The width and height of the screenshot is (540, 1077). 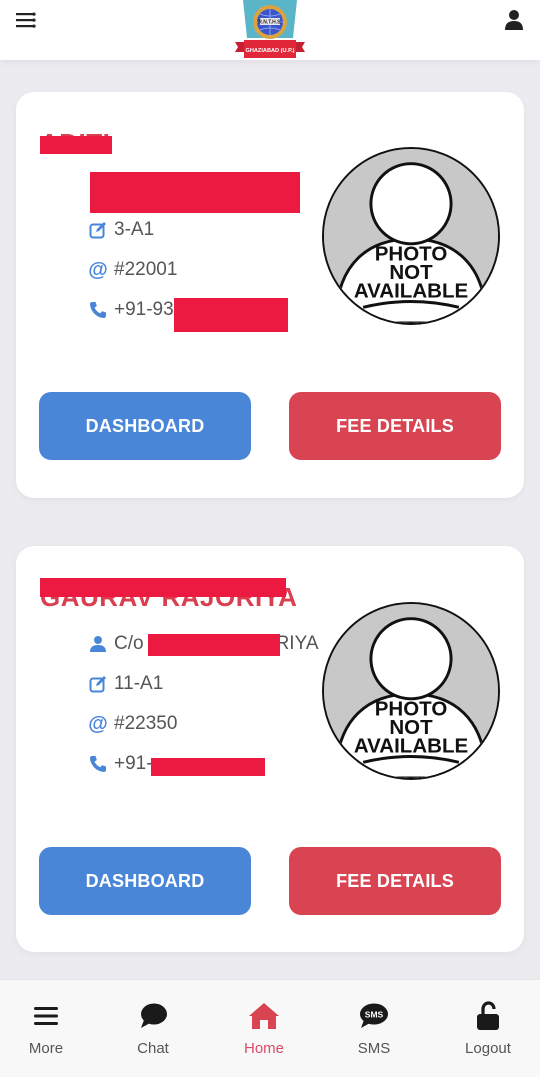 What do you see at coordinates (129, 643) in the screenshot?
I see `guardian-prefix: C/o` at bounding box center [129, 643].